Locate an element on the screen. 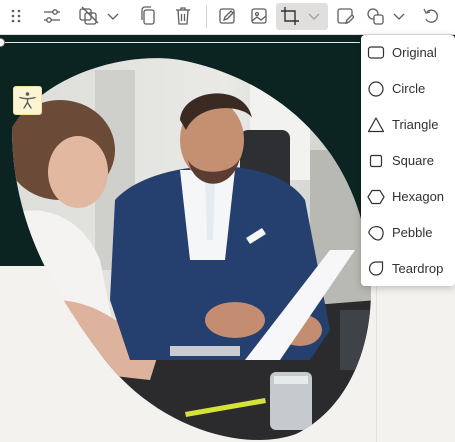  shape-option-circle: Circle is located at coordinates (408, 88).